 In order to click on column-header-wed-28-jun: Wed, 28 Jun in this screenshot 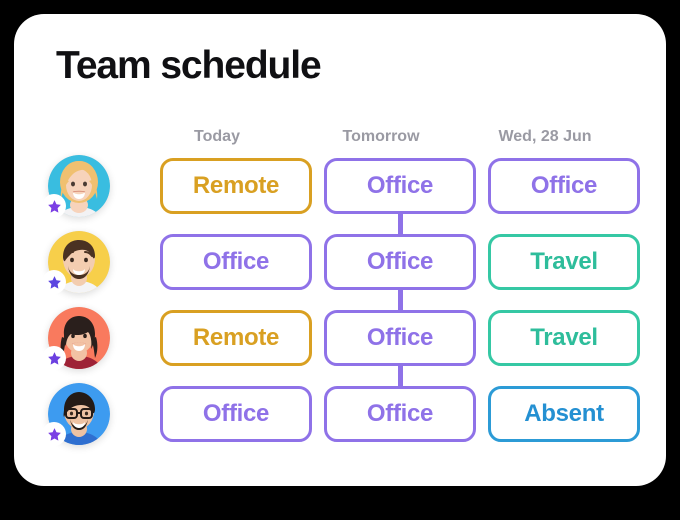, I will do `click(545, 136)`.